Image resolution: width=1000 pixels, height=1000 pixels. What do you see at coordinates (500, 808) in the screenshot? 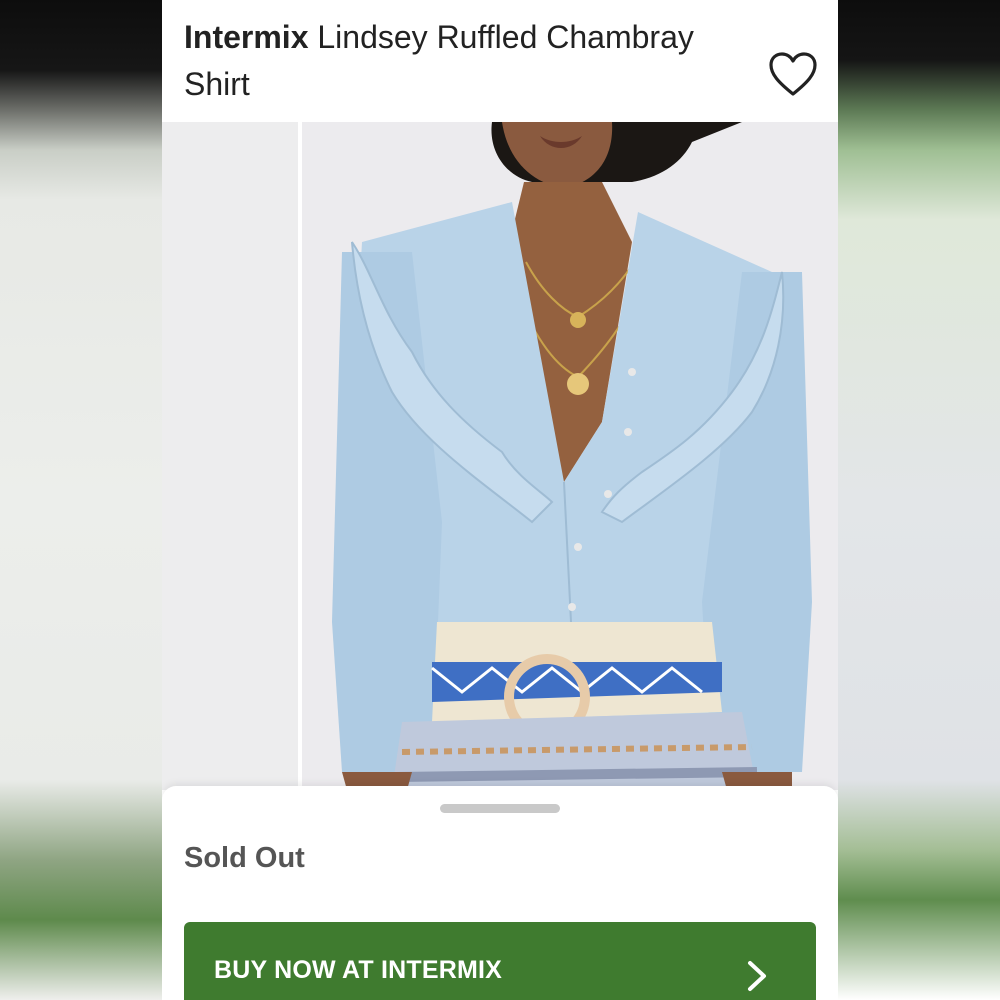
I see `sheet-drag-handle` at bounding box center [500, 808].